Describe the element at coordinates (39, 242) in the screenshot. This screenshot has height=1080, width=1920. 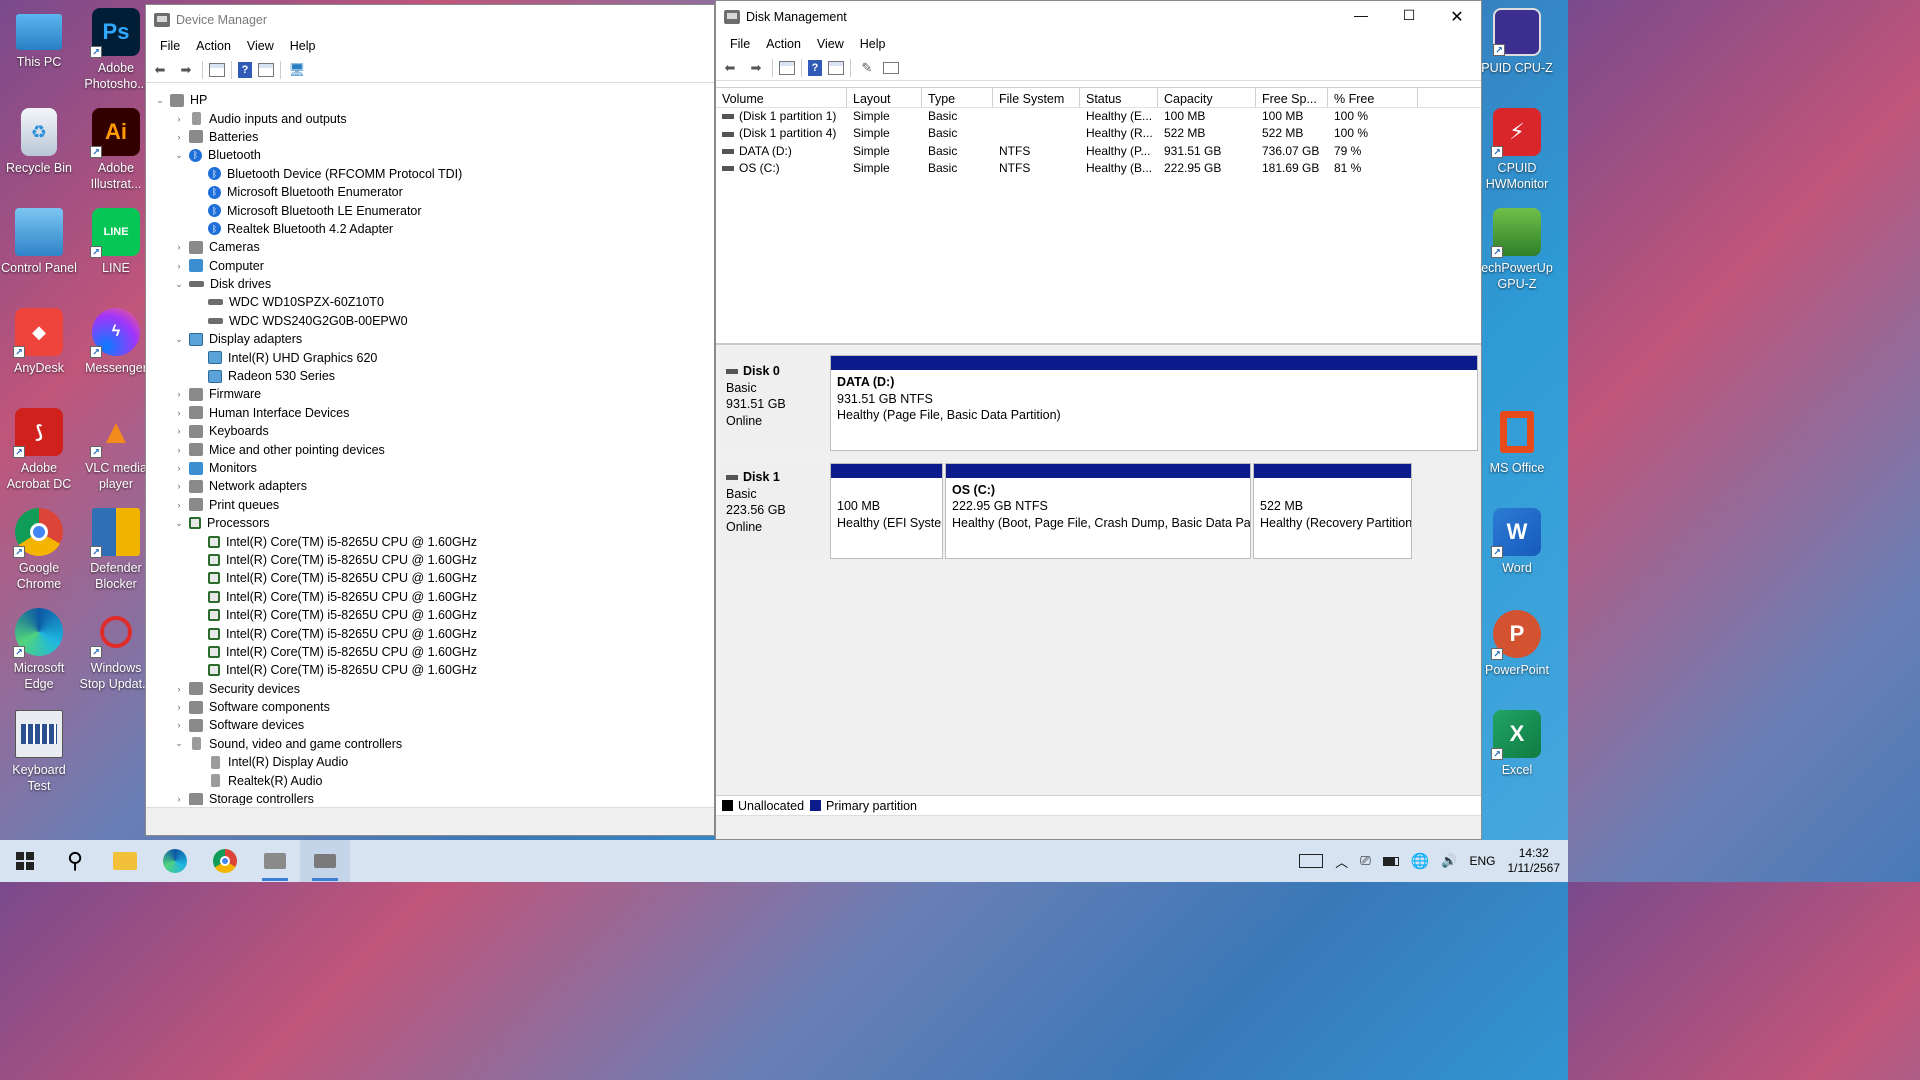
I see `desktop-icon-control-panel: Control Panel` at that location.